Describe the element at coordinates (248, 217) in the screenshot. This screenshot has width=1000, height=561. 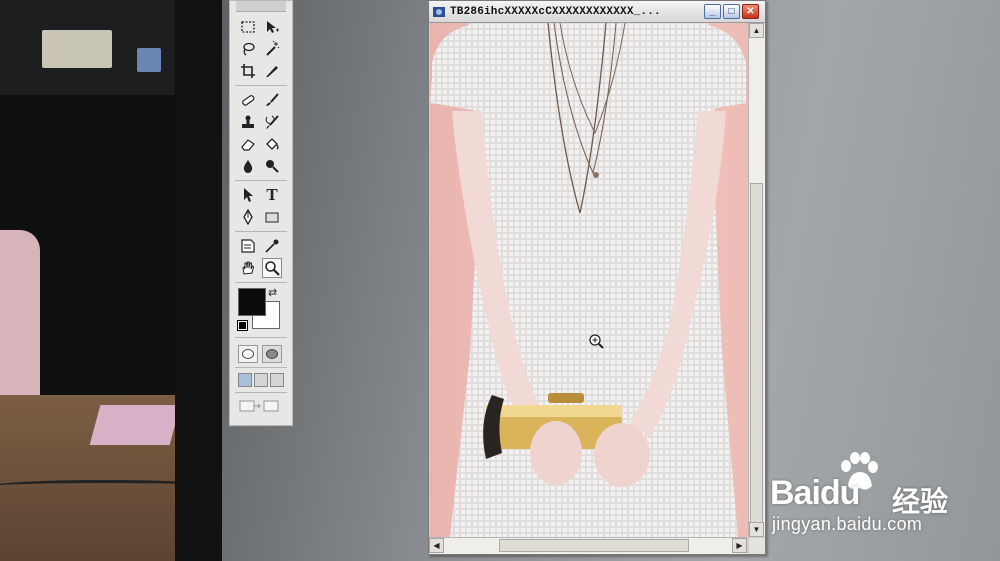
I see `pen-icon` at that location.